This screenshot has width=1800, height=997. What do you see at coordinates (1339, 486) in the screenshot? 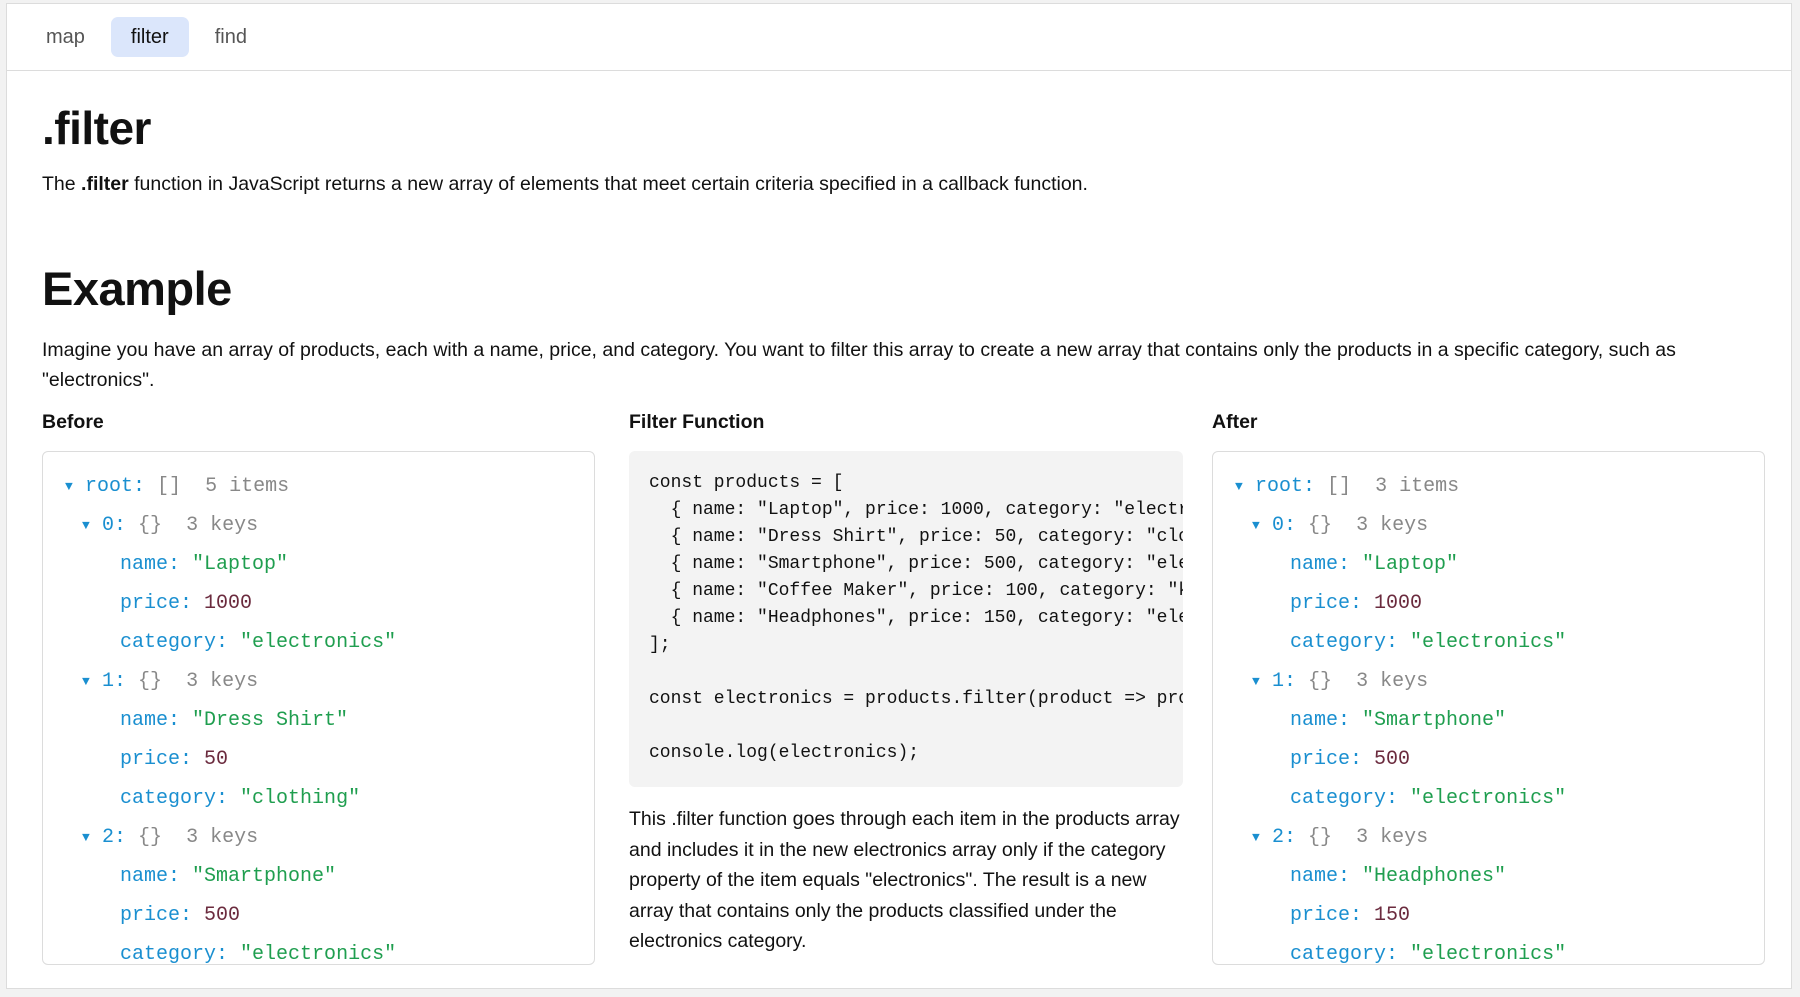
I see `root-type: []` at bounding box center [1339, 486].